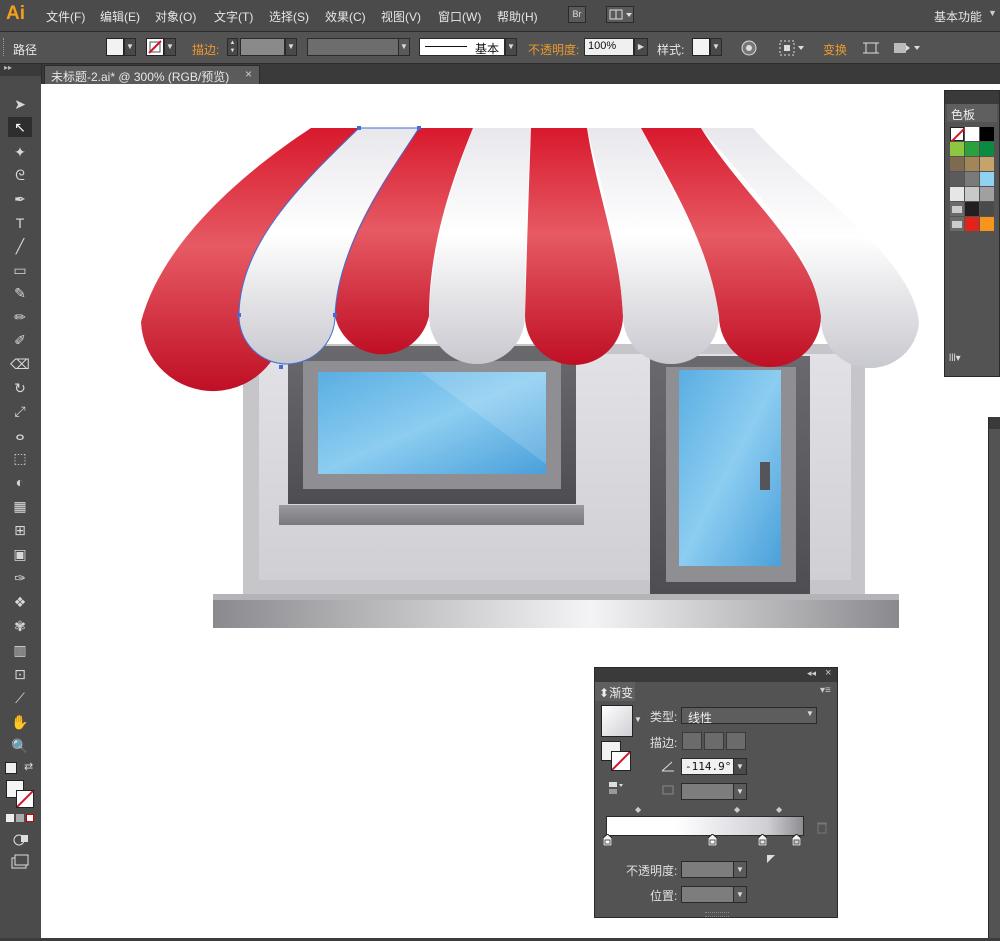  I want to click on menu-edit: 编辑(E), so click(120, 16).